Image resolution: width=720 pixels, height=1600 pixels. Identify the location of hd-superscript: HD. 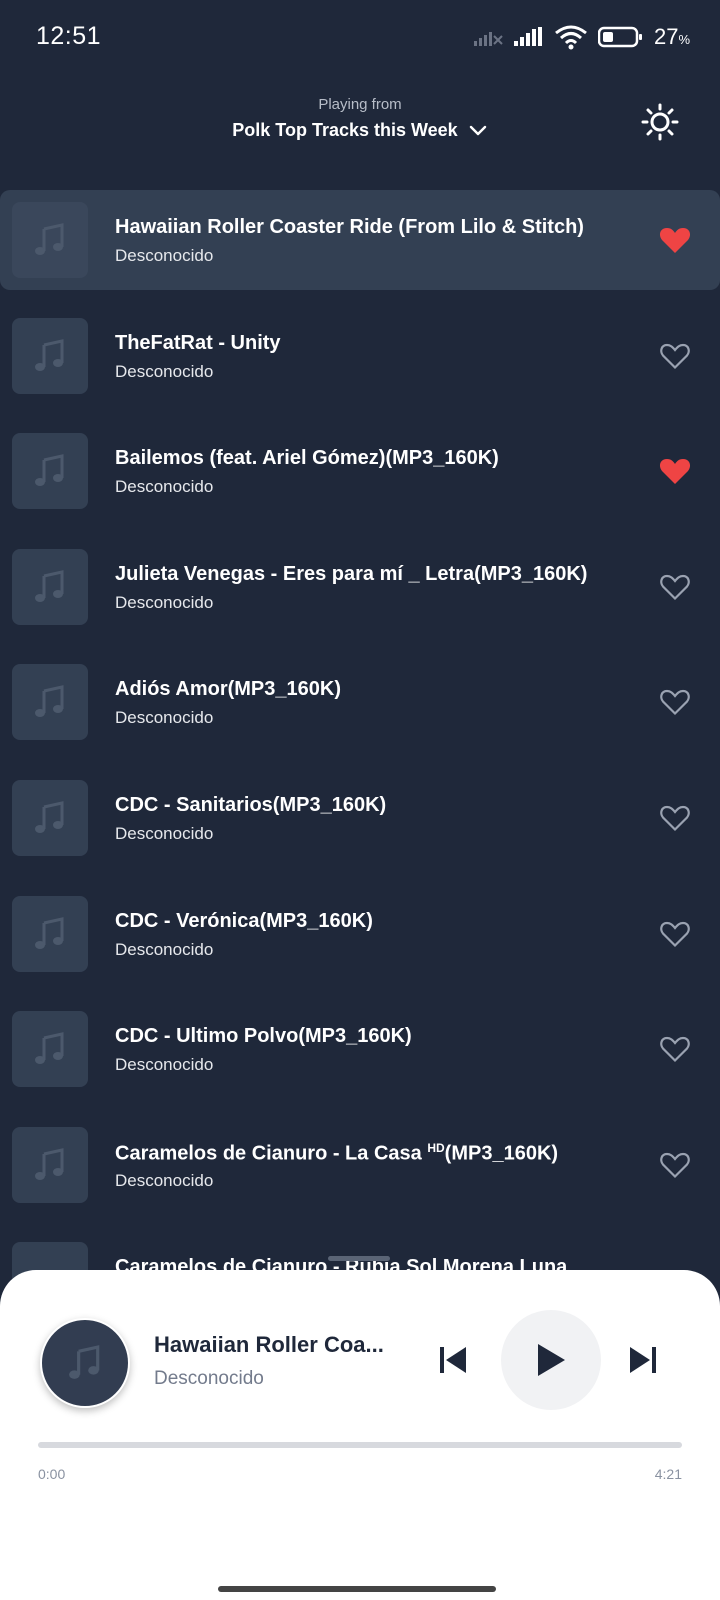
(436, 1147).